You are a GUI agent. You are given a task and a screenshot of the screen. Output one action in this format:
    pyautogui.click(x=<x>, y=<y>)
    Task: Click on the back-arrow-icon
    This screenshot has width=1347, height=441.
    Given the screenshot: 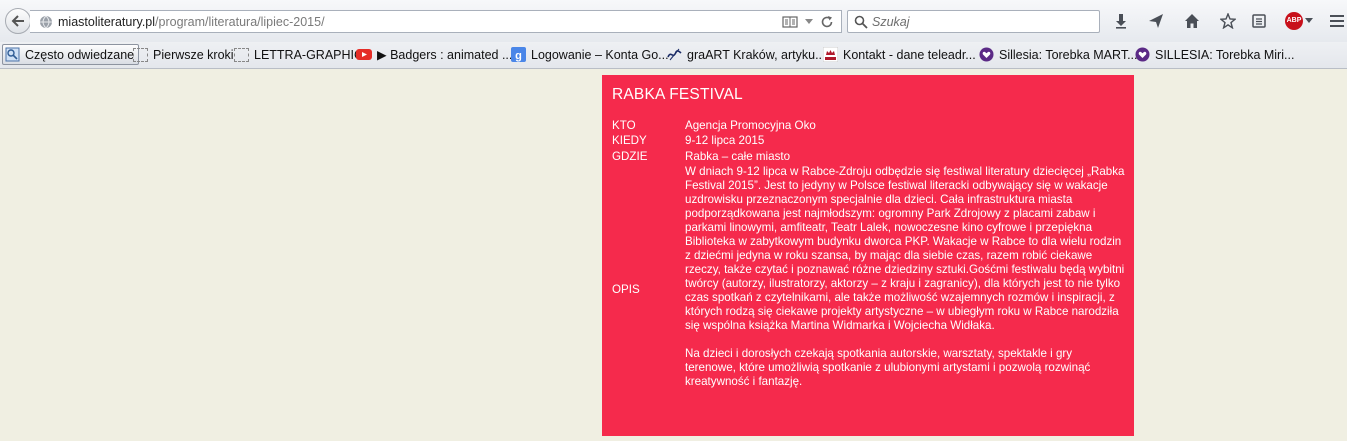 What is the action you would take?
    pyautogui.click(x=17, y=21)
    